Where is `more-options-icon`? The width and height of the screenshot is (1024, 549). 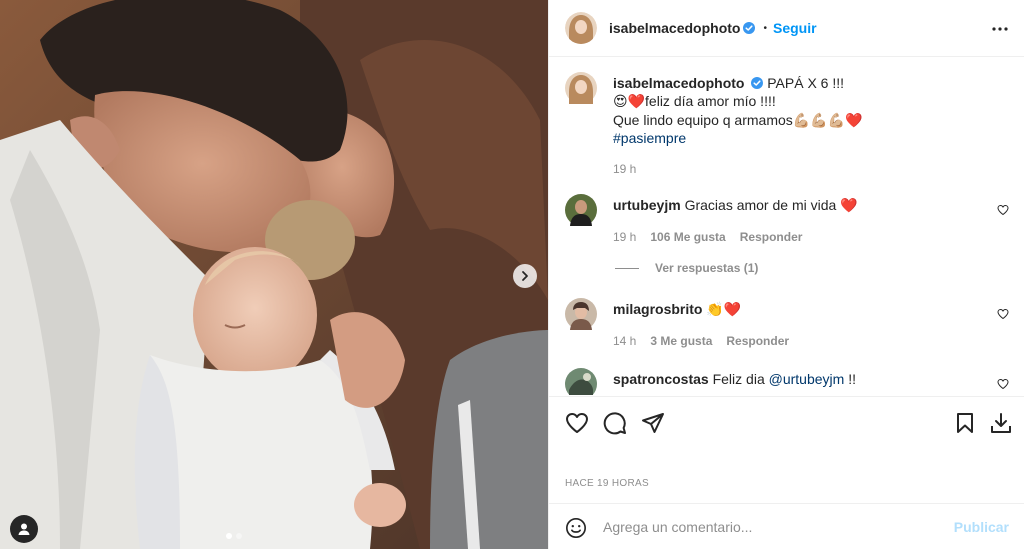
more-options-icon is located at coordinates (1000, 29).